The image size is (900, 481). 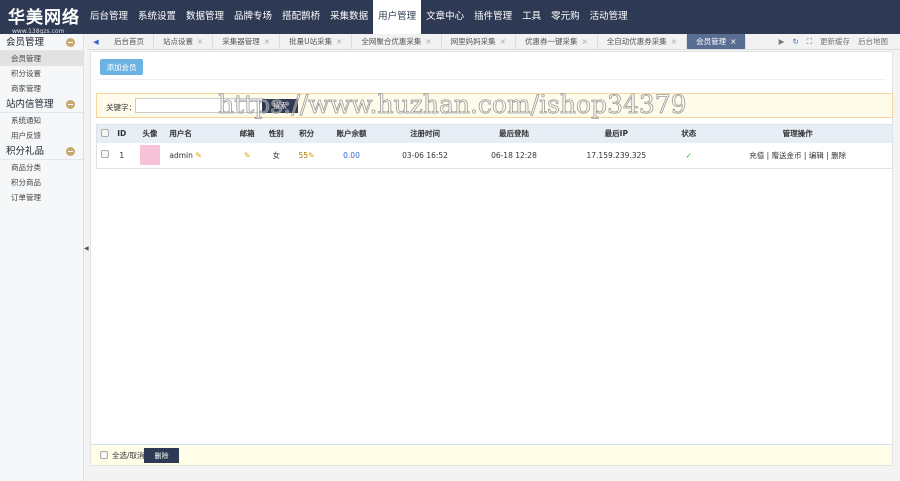 I want to click on nav-item: 品牌专场, so click(x=253, y=17).